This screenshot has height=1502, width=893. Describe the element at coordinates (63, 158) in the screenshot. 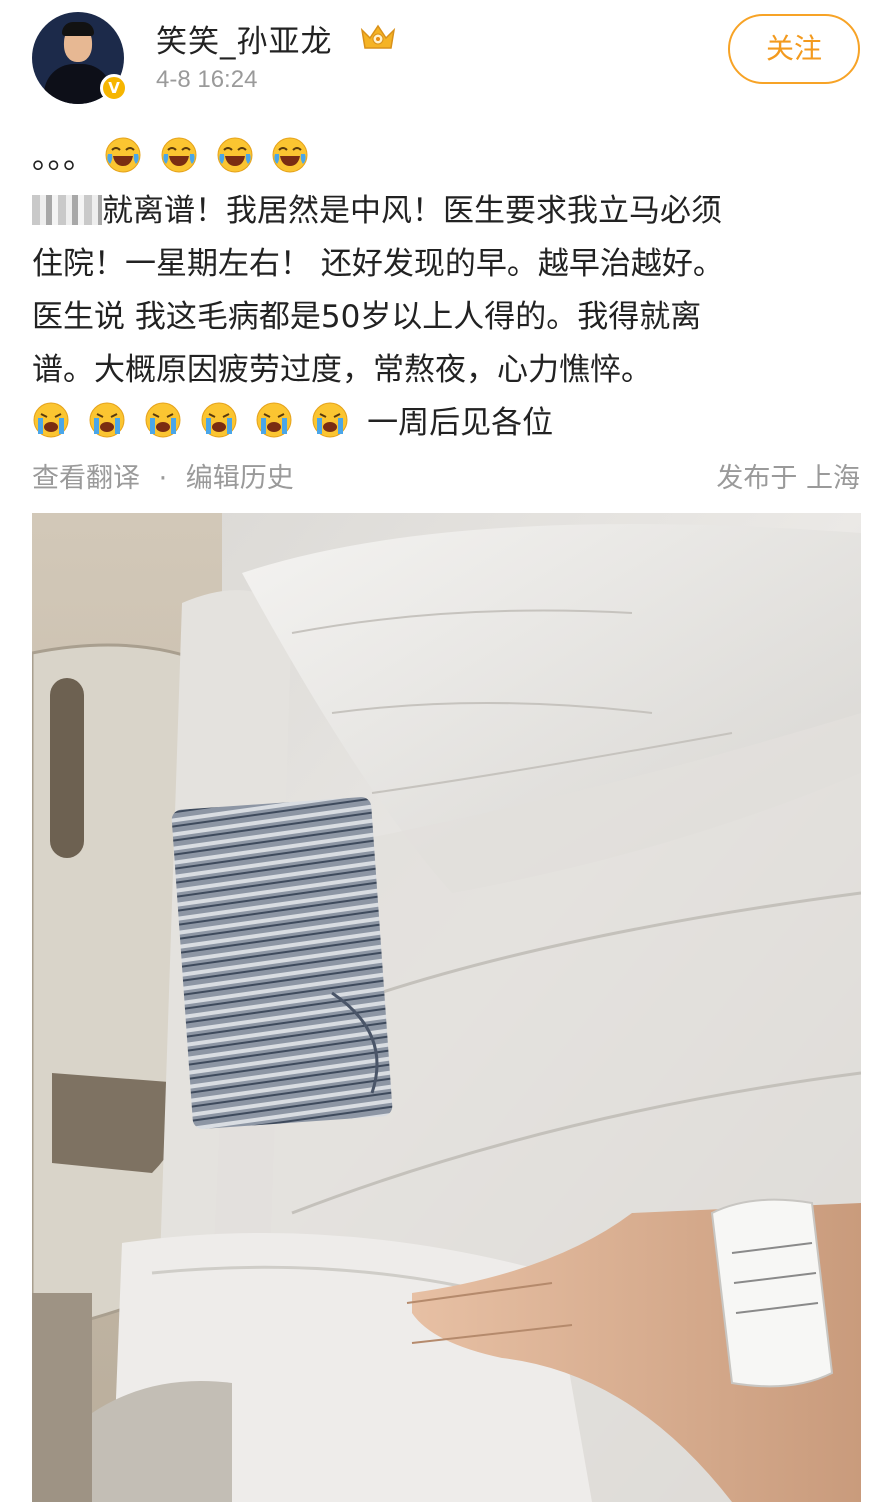

I see `ellipsis-text: 。。。` at that location.